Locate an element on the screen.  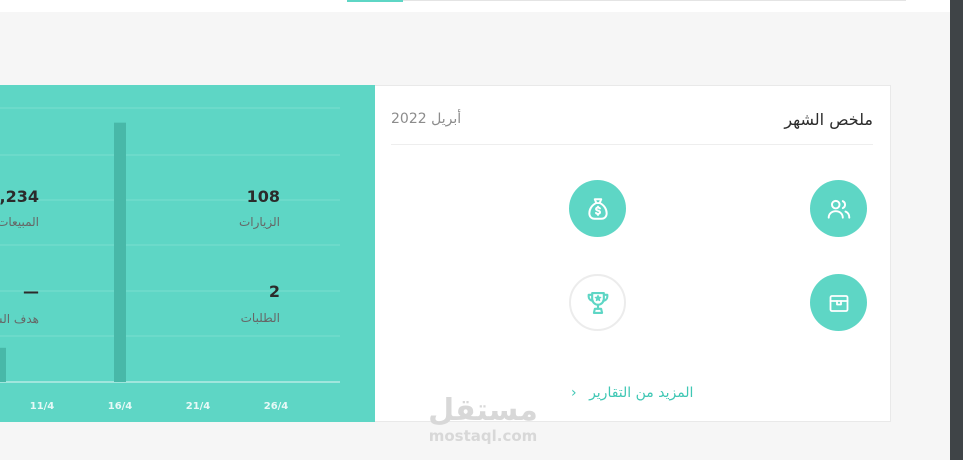
window-edge is located at coordinates (956, 230).